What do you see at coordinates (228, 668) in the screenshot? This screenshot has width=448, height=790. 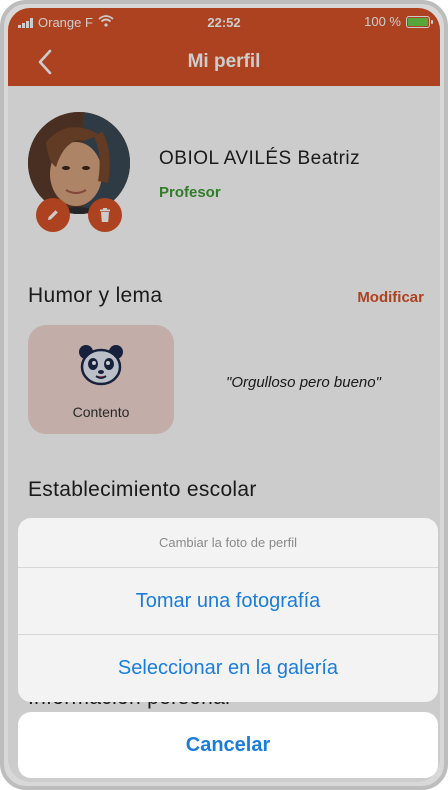 I see `choose-from-gallery-option: Seleccionar en la galería` at bounding box center [228, 668].